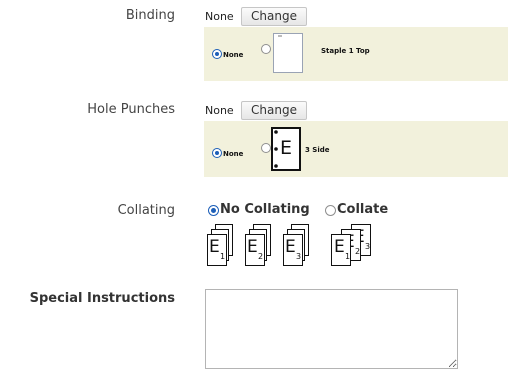  What do you see at coordinates (146, 210) in the screenshot?
I see `collating-label: Collating` at bounding box center [146, 210].